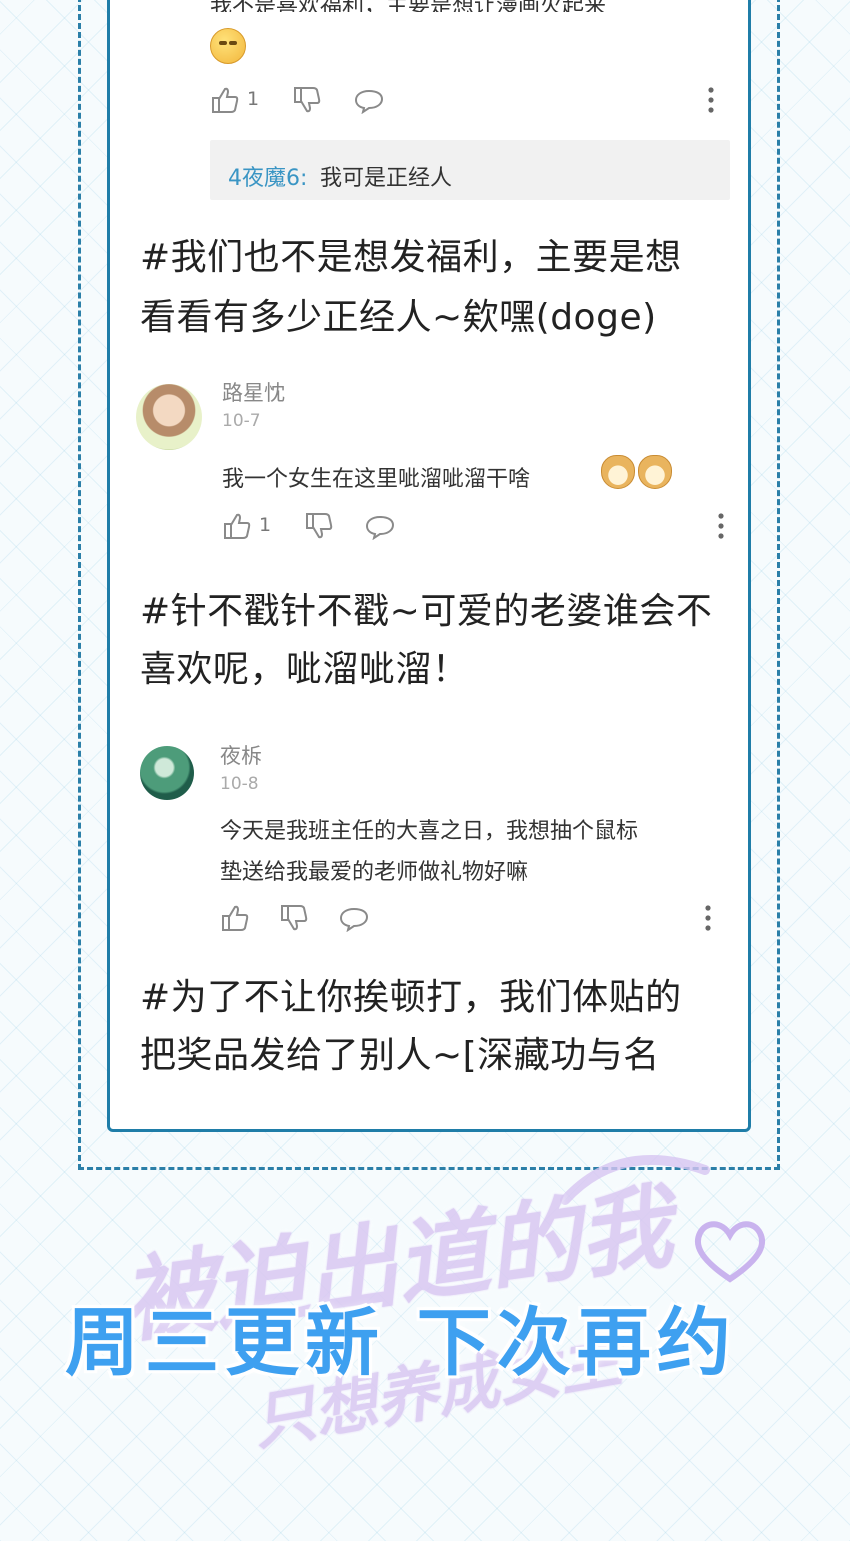 The image size is (850, 1541). What do you see at coordinates (267, 176) in the screenshot?
I see `reply-author-link: 4夜魔6:` at bounding box center [267, 176].